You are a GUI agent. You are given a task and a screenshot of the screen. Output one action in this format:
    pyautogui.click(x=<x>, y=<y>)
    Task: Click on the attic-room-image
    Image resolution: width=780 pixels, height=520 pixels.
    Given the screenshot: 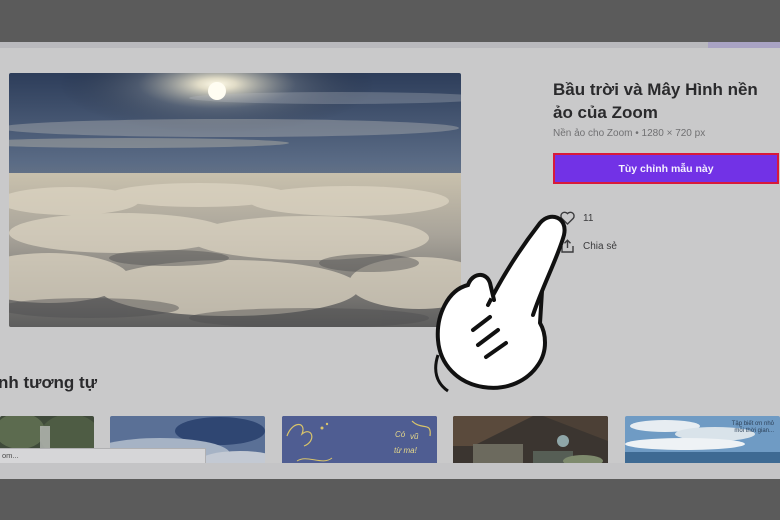 What is the action you would take?
    pyautogui.click(x=530, y=442)
    